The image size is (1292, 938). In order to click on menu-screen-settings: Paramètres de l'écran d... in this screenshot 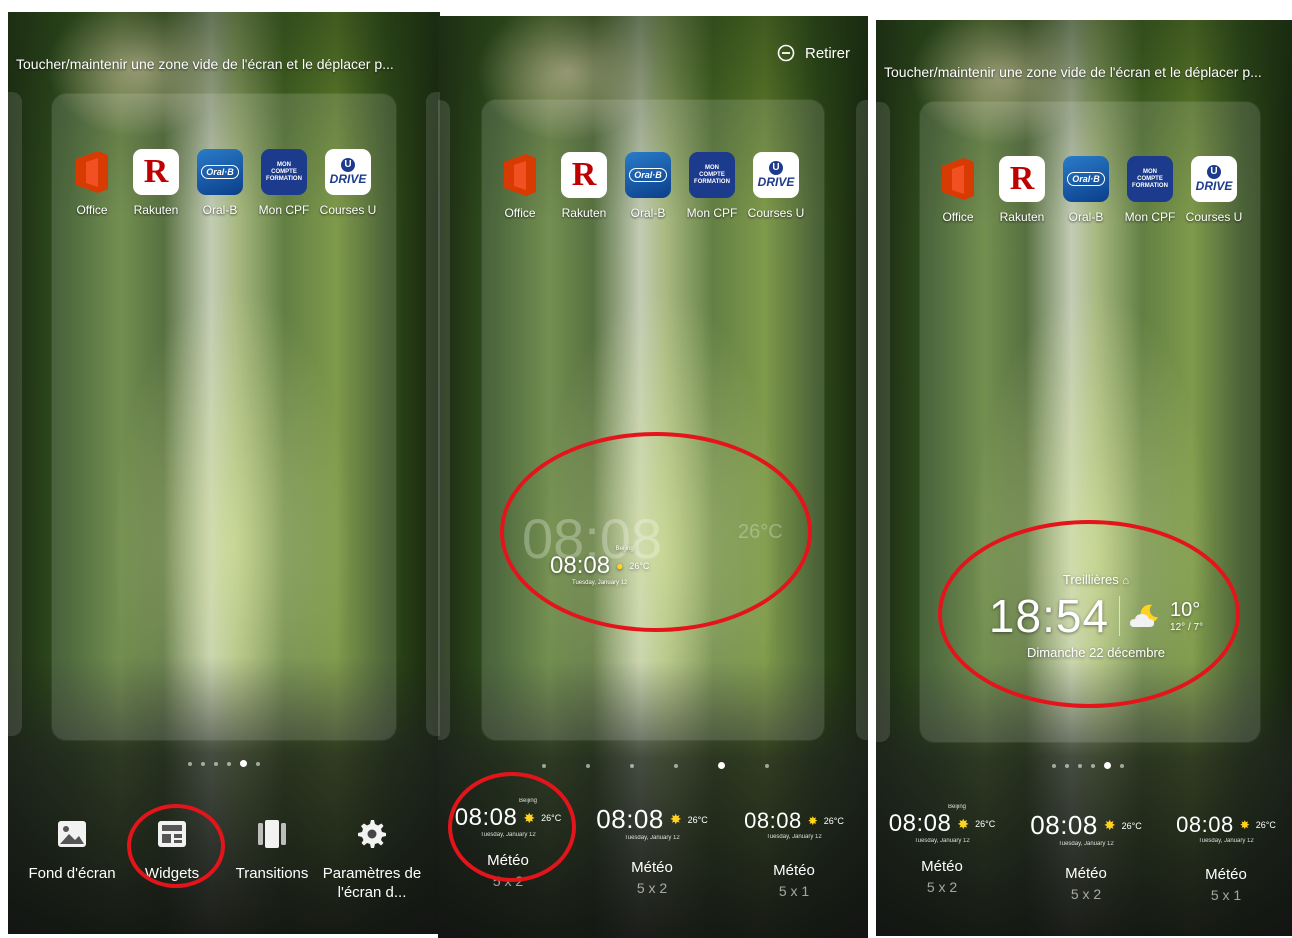, I will do `click(372, 860)`.